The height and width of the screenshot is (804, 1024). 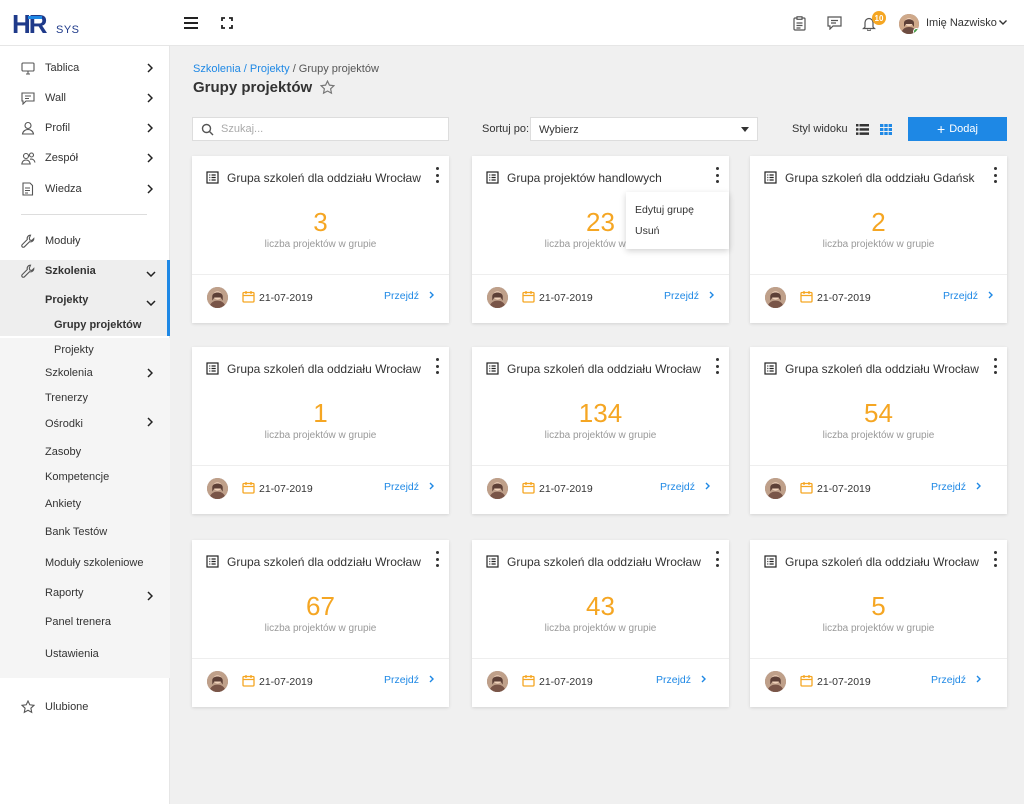 I want to click on sidebar-item-szkolenia: Szkolenia, so click(x=85, y=271).